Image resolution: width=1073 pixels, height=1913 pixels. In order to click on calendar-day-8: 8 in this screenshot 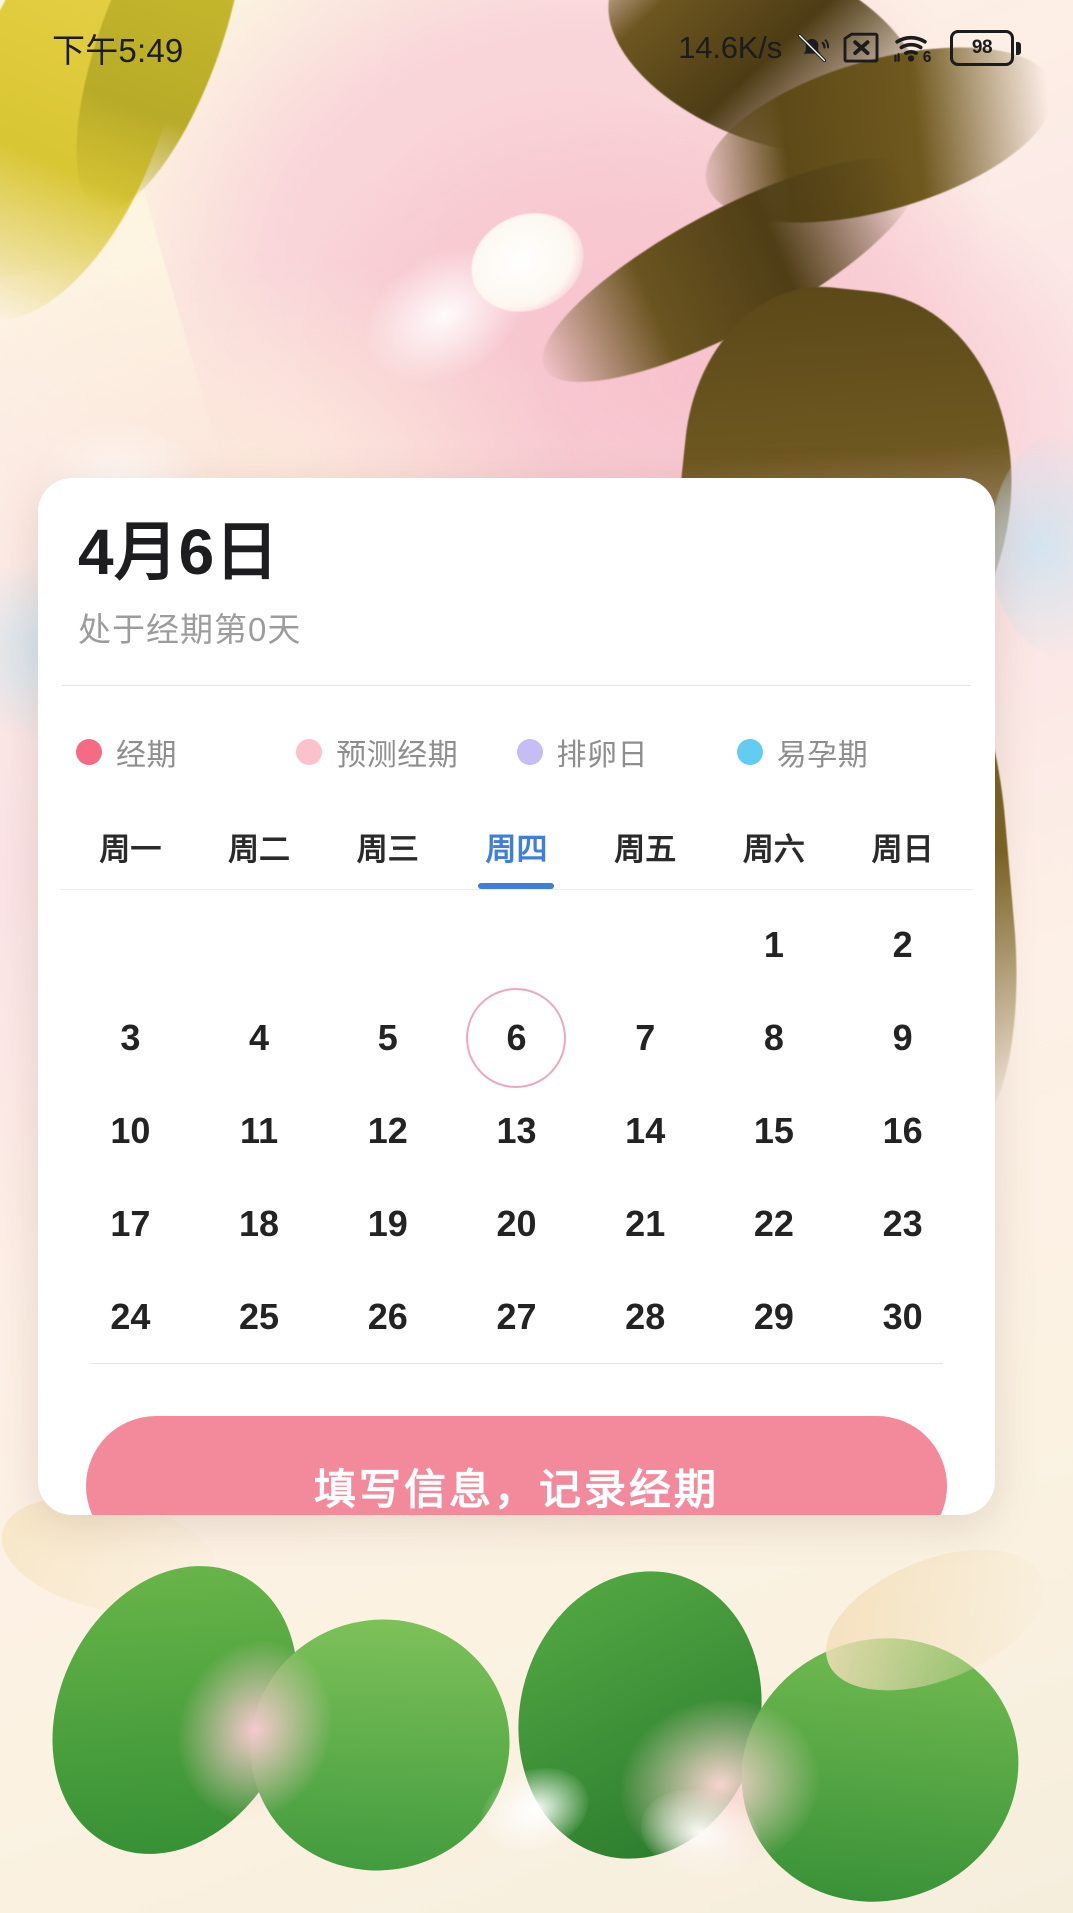, I will do `click(774, 1037)`.